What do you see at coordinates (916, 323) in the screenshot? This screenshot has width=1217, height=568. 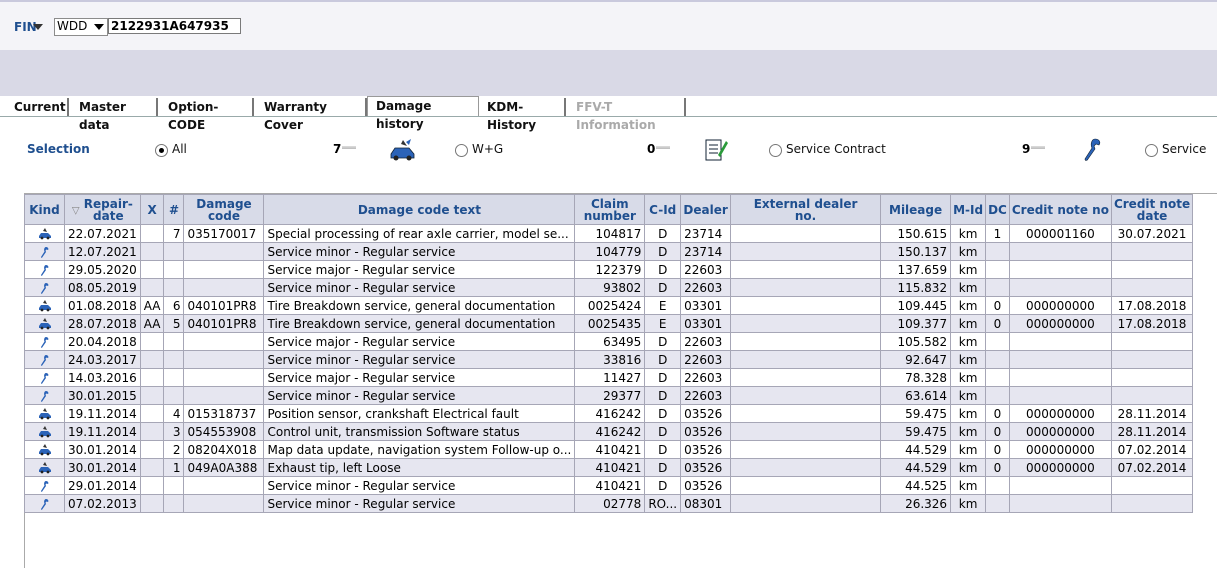 I see `mileage-cell: 109.377` at bounding box center [916, 323].